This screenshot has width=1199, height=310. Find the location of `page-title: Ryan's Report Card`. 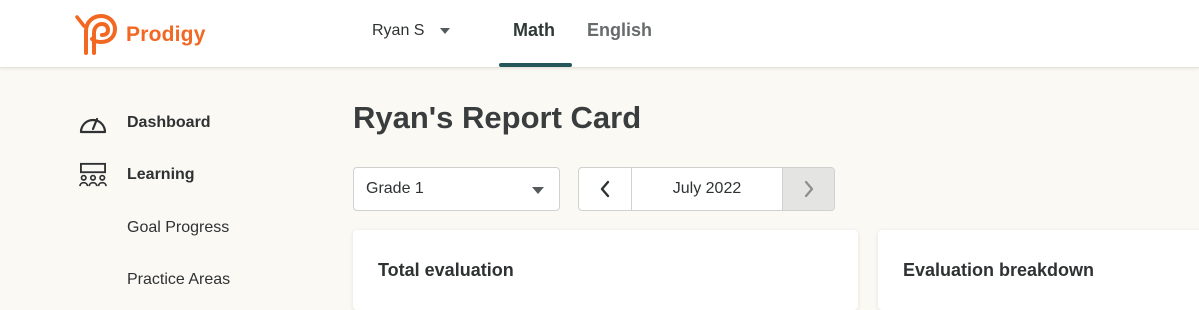

page-title: Ryan's Report Card is located at coordinates (497, 117).